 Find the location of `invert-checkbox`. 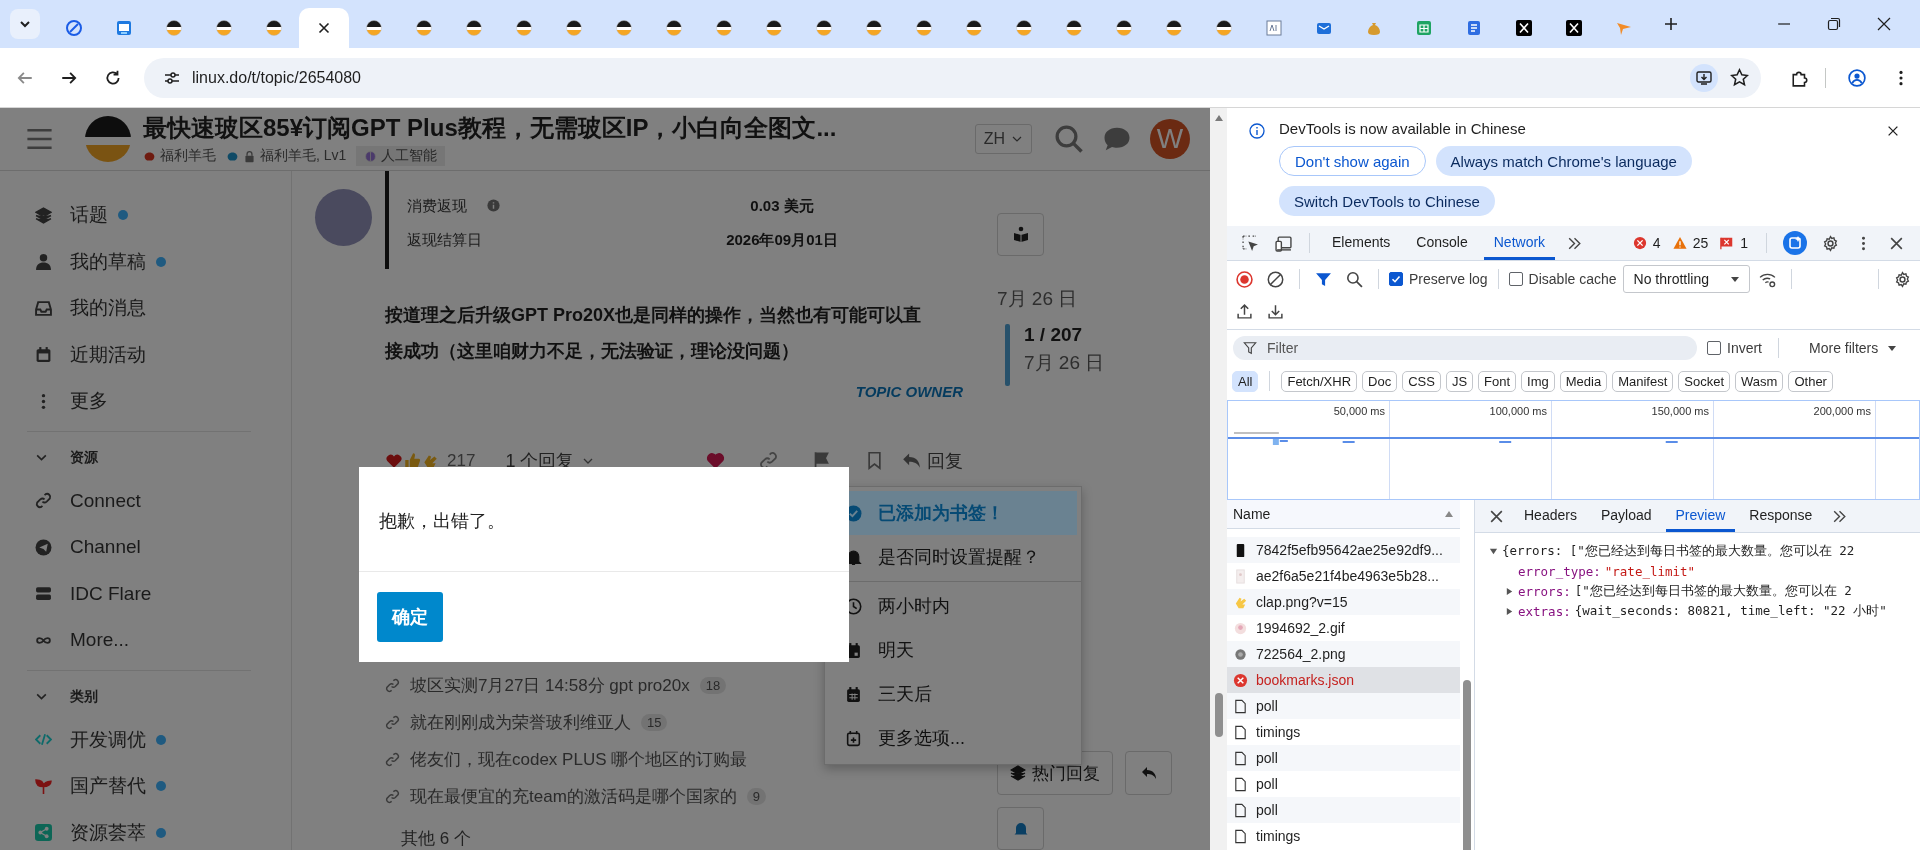

invert-checkbox is located at coordinates (1714, 348).